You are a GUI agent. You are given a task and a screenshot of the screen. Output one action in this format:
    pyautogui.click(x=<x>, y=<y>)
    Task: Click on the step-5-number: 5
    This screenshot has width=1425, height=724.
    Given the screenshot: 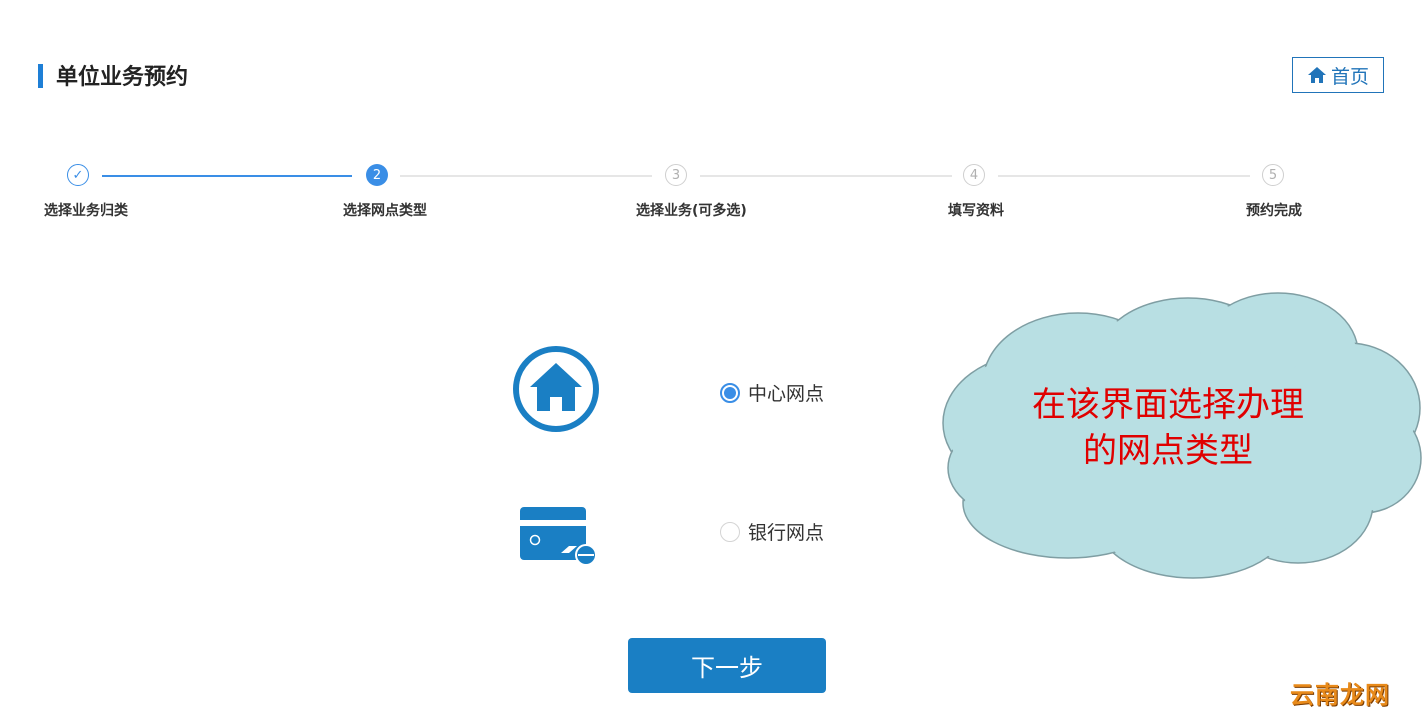 What is the action you would take?
    pyautogui.click(x=1273, y=175)
    